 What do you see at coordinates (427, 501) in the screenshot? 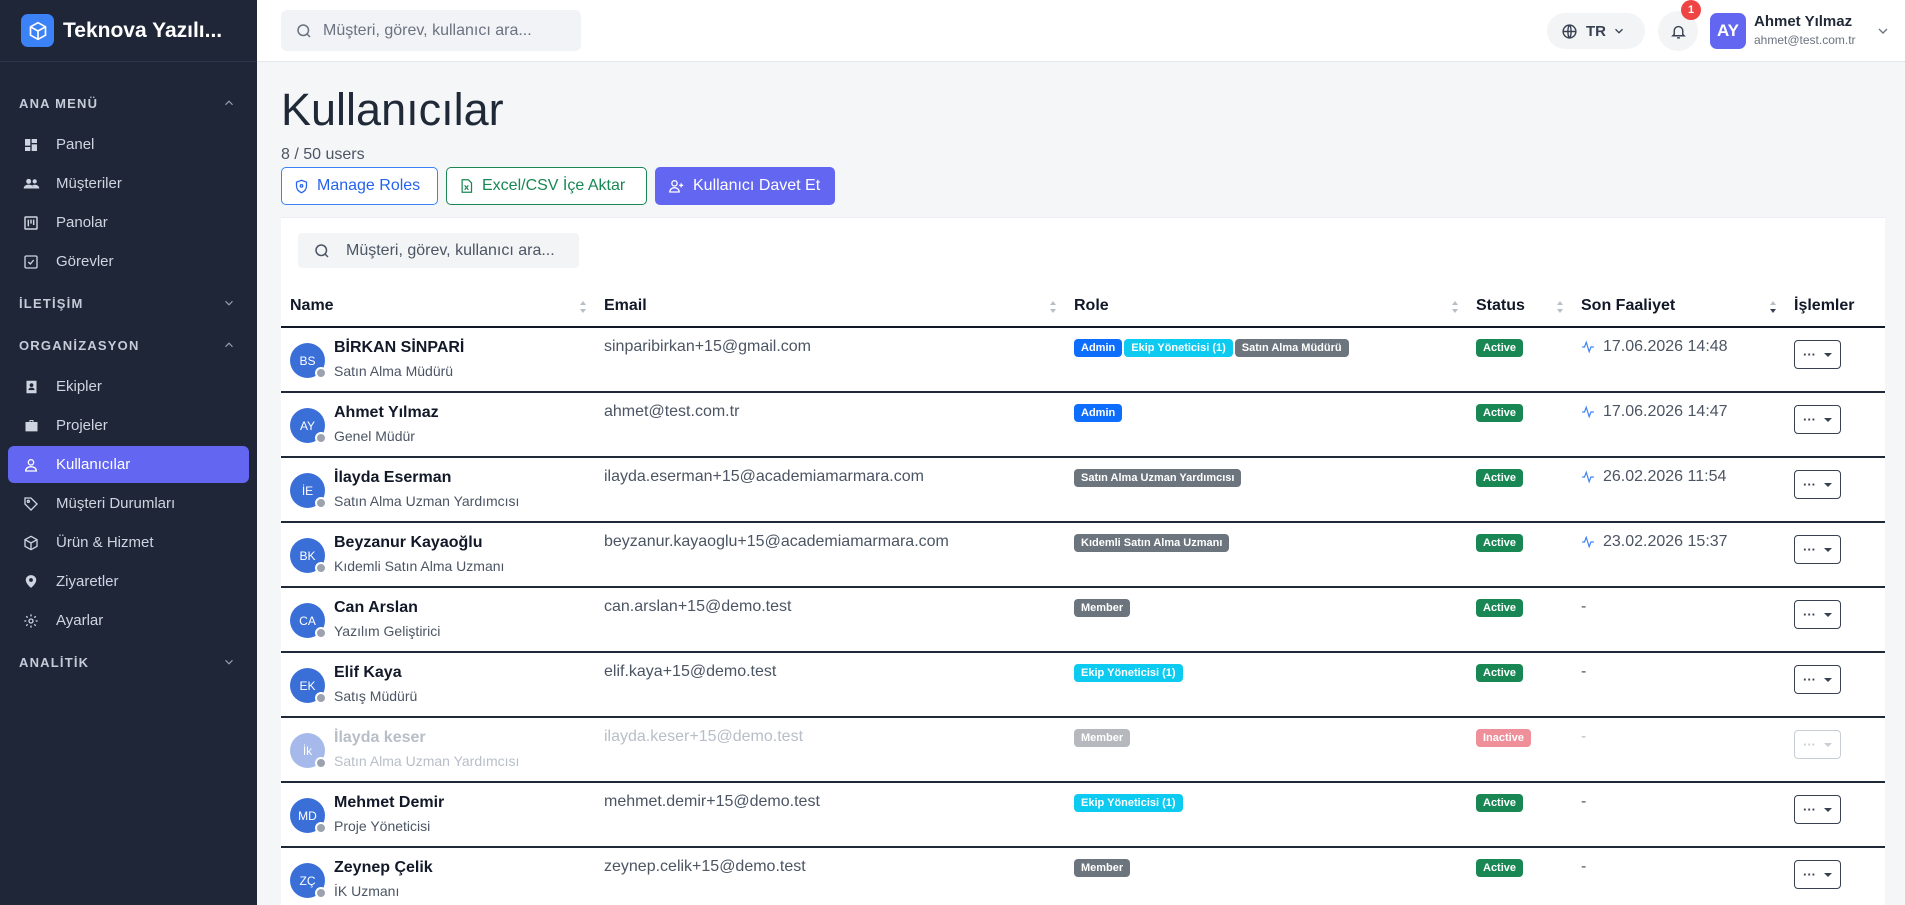
I see `user-title: Satın Alma Uzman Yardımcısı` at bounding box center [427, 501].